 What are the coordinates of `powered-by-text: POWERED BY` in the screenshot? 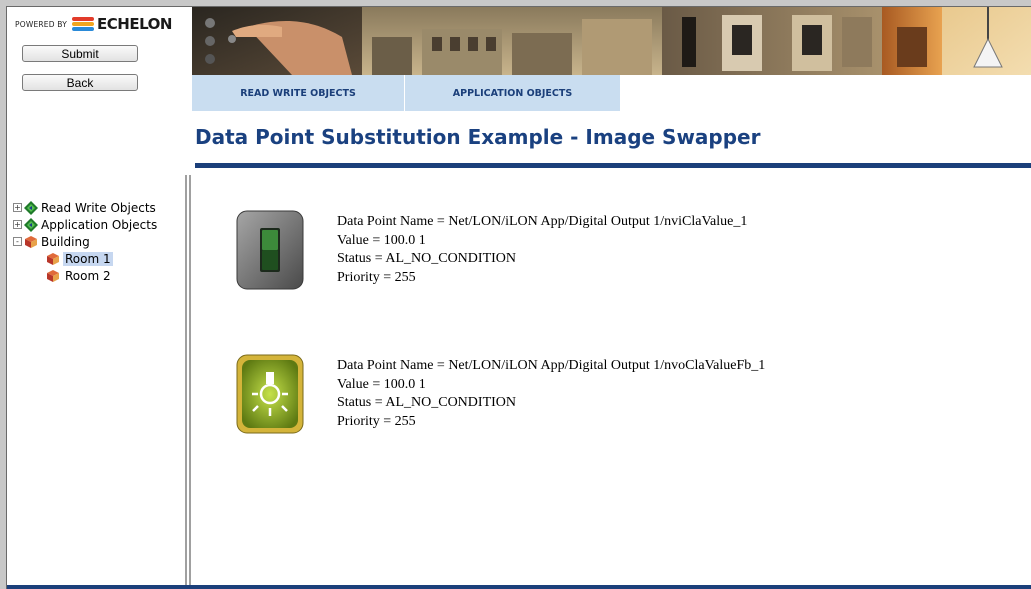 It's located at (41, 24).